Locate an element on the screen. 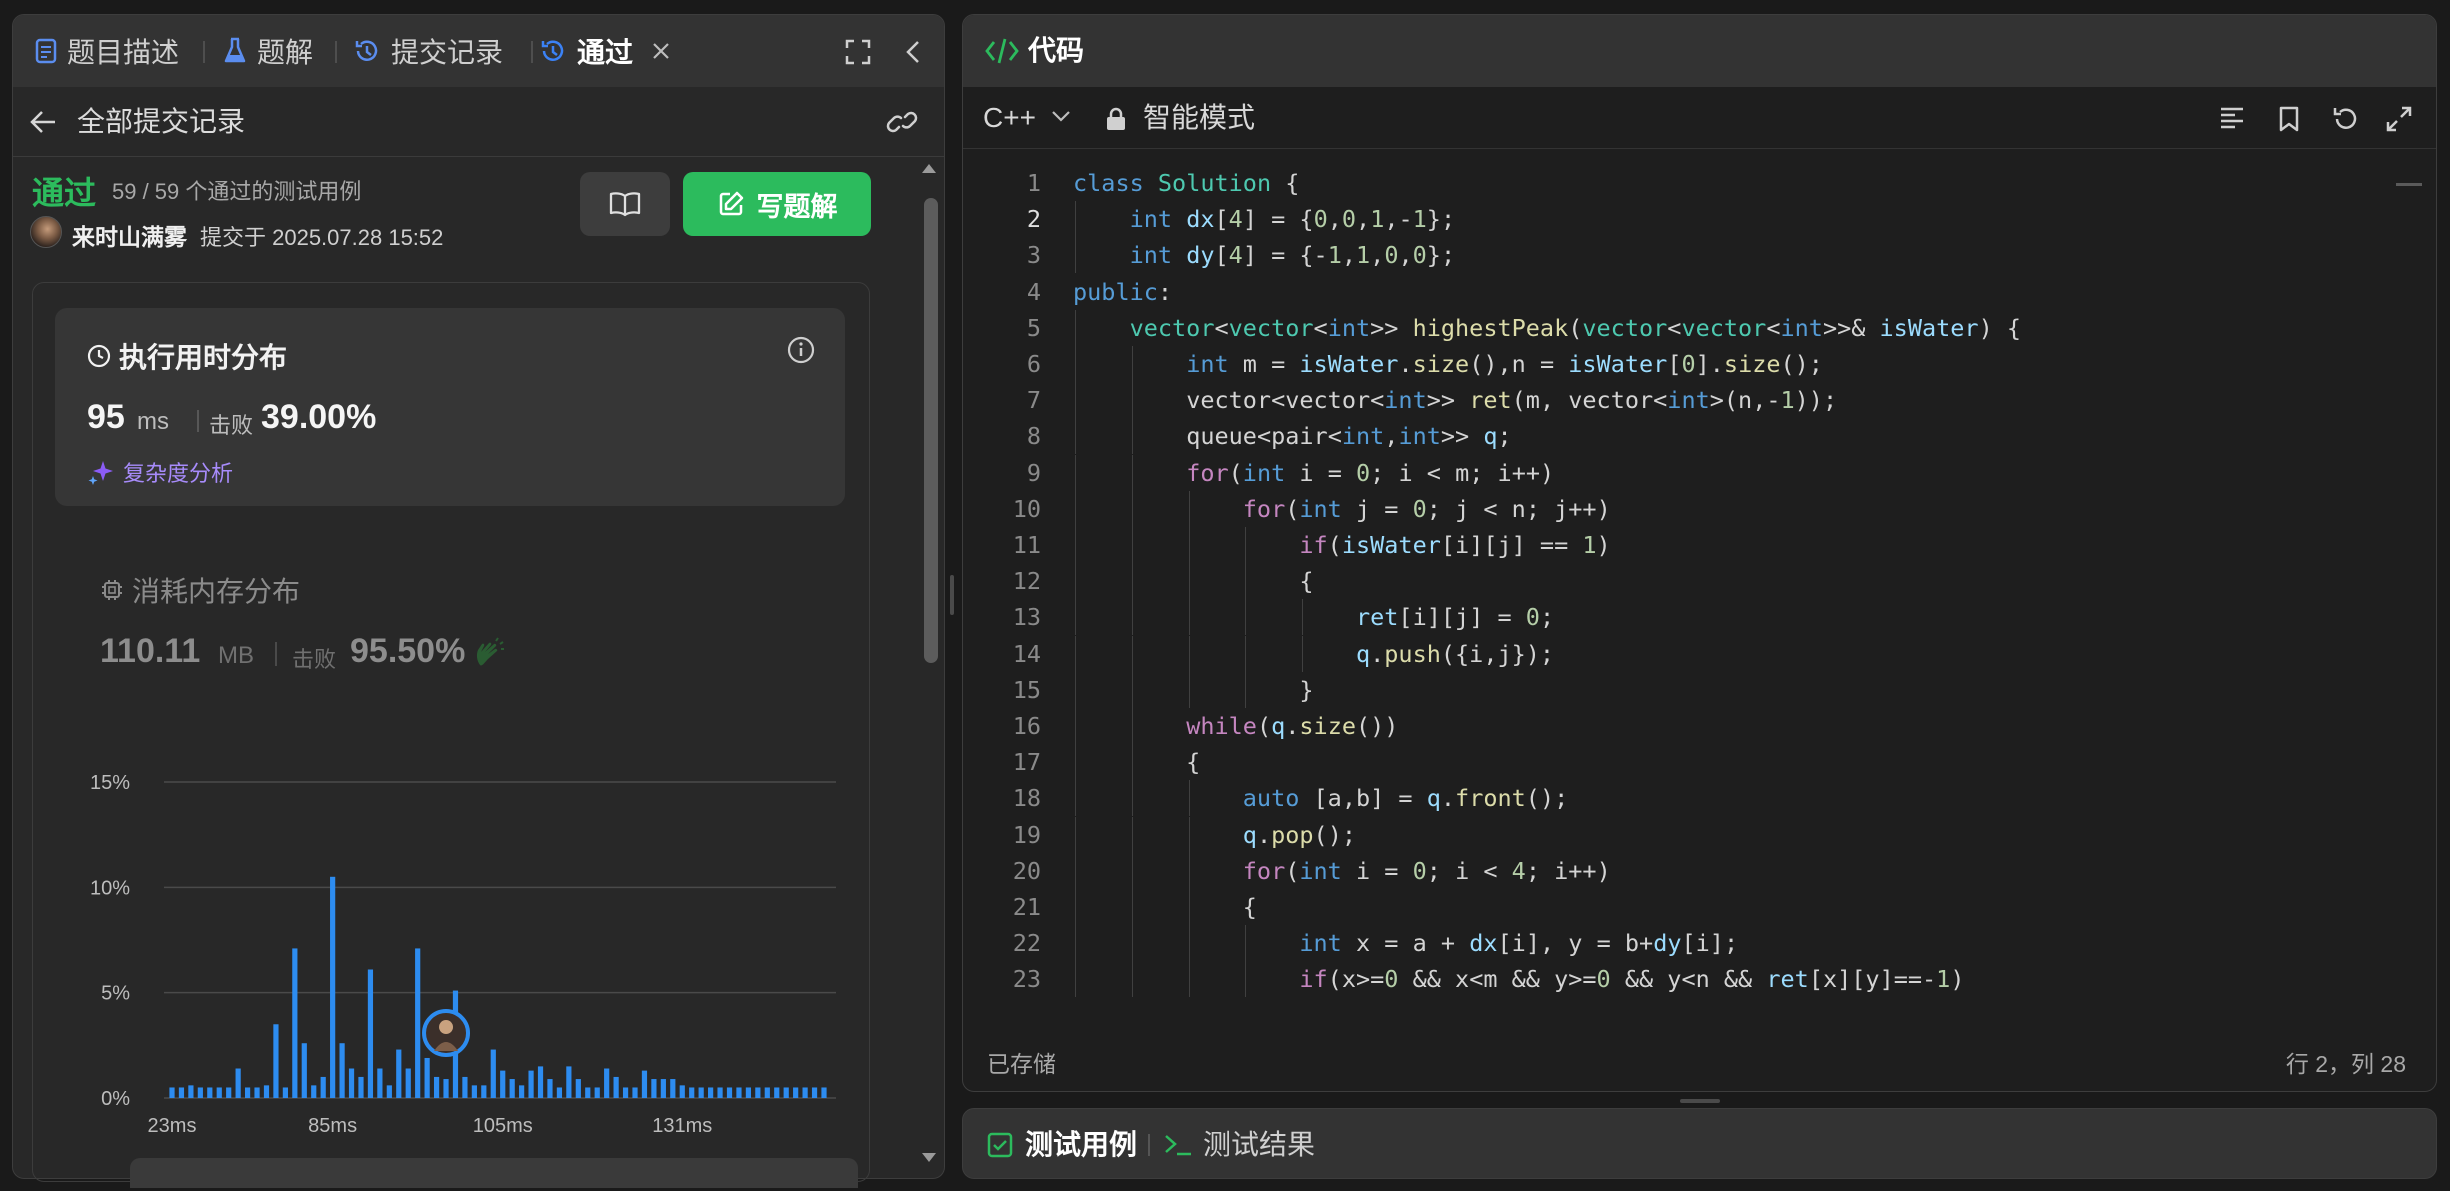 Image resolution: width=2450 pixels, height=1191 pixels. avatar is located at coordinates (46, 232).